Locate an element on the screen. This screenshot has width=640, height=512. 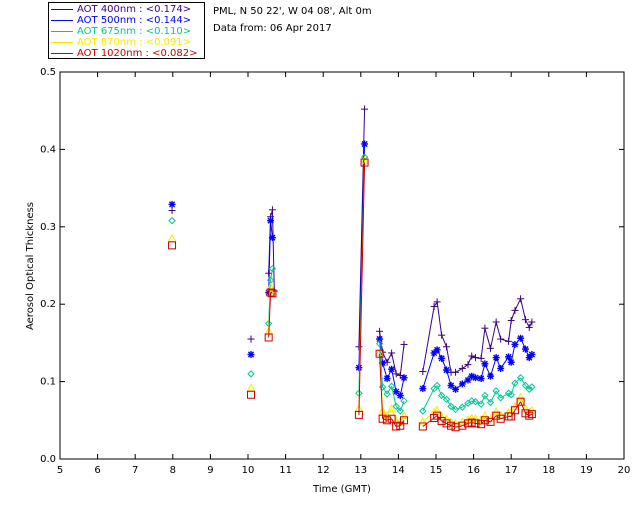
legend-item: AOT 400nm : <0.174> is located at coordinates (121, 9).